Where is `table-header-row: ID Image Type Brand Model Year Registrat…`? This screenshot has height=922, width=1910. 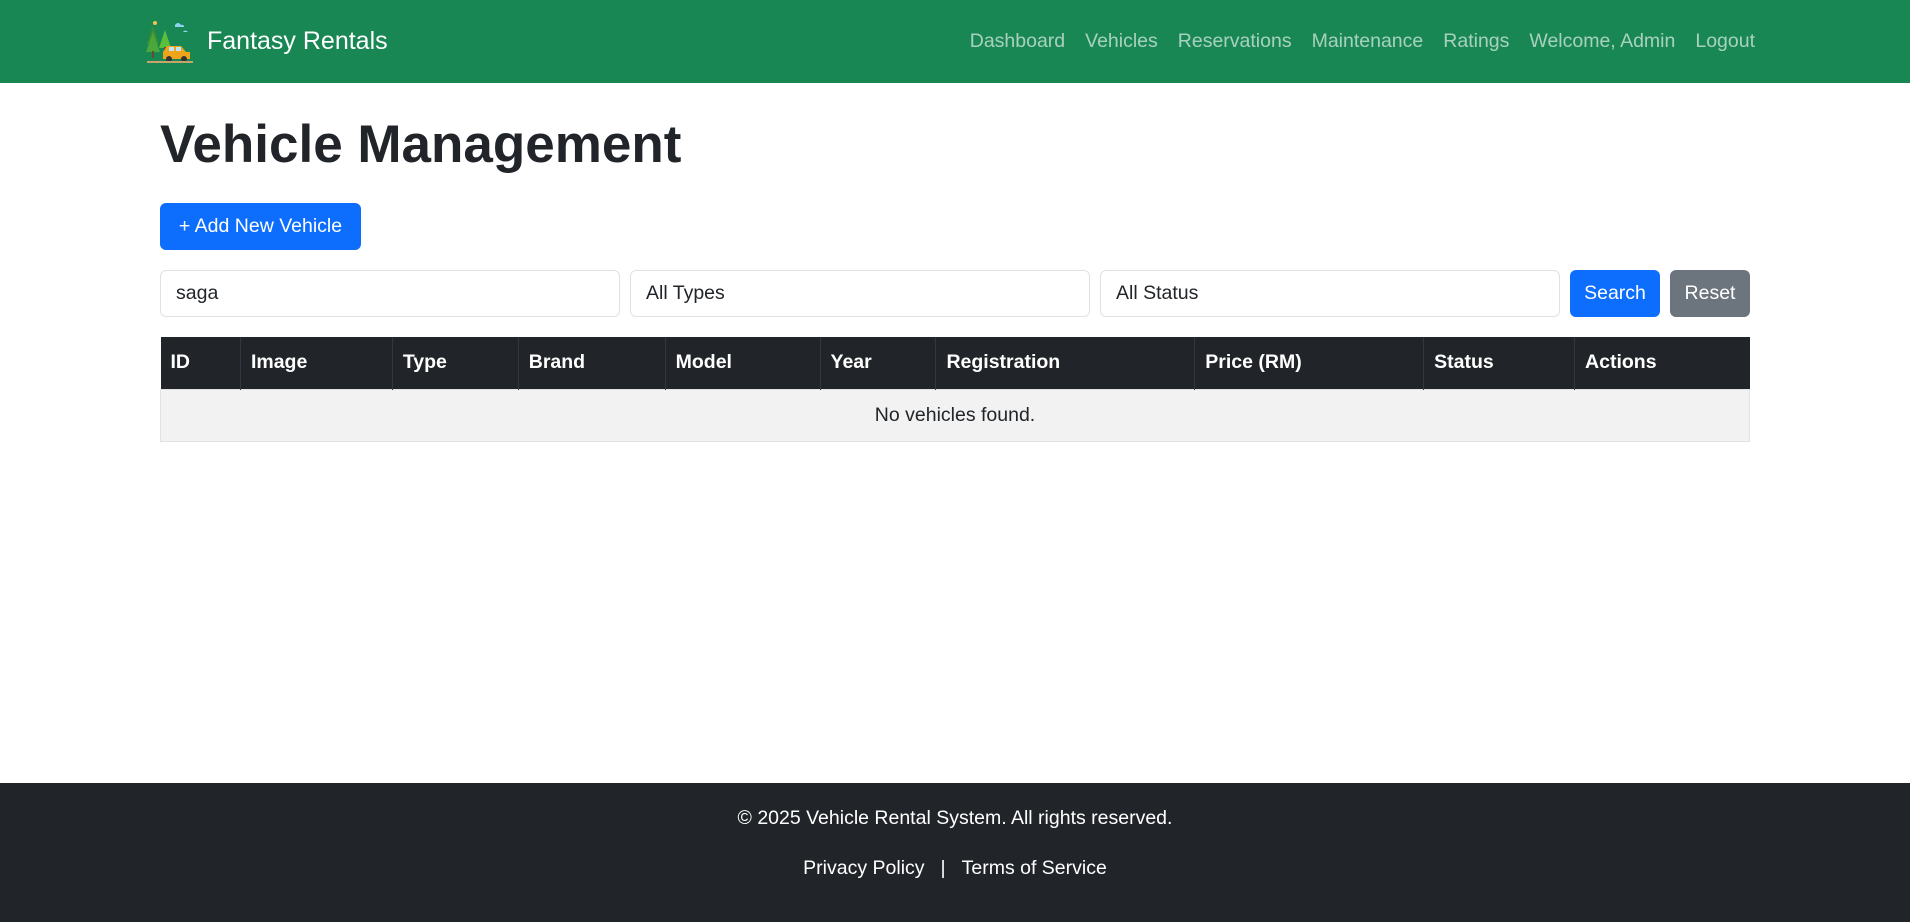 table-header-row: ID Image Type Brand Model Year Registrat… is located at coordinates (955, 363).